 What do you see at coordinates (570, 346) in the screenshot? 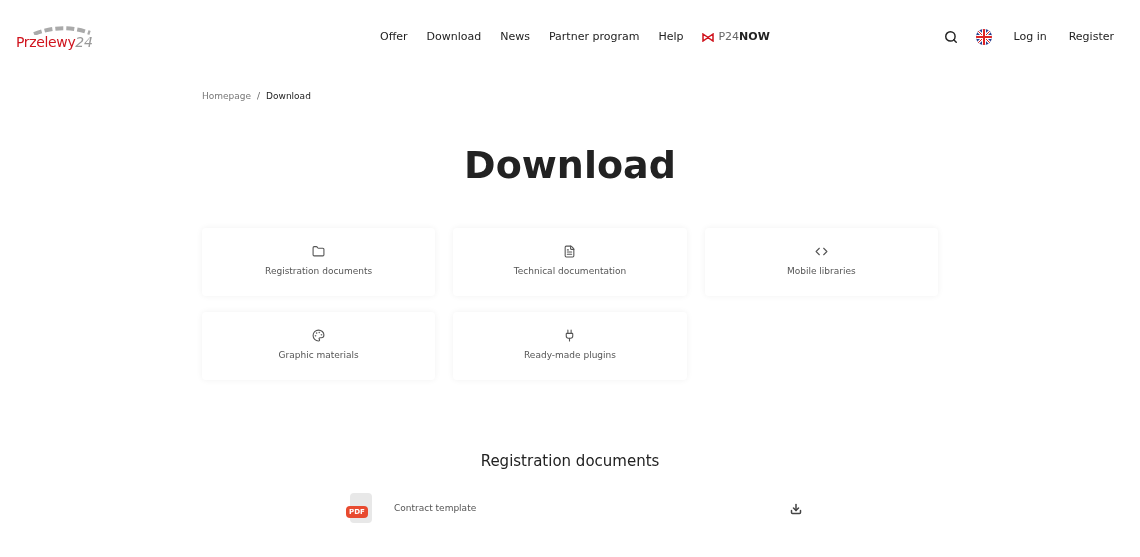
I see `category-card: Ready-made plugins` at bounding box center [570, 346].